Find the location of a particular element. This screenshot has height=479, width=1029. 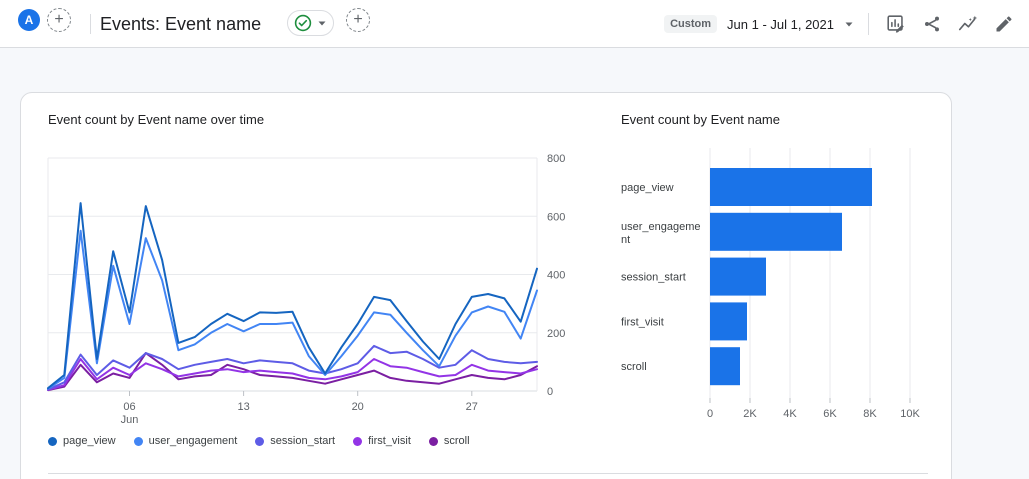

edit-pencil-icon is located at coordinates (1004, 24).